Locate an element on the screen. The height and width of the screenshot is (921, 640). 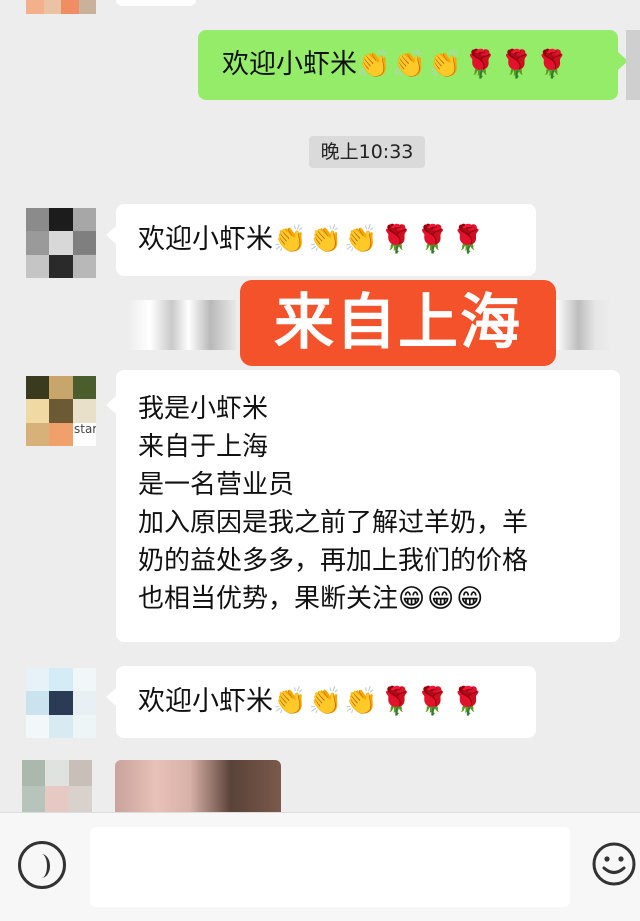
sent-message-bubble: 欢迎小虾米👏👏👏🌹🌹🌹 is located at coordinates (413, 65).